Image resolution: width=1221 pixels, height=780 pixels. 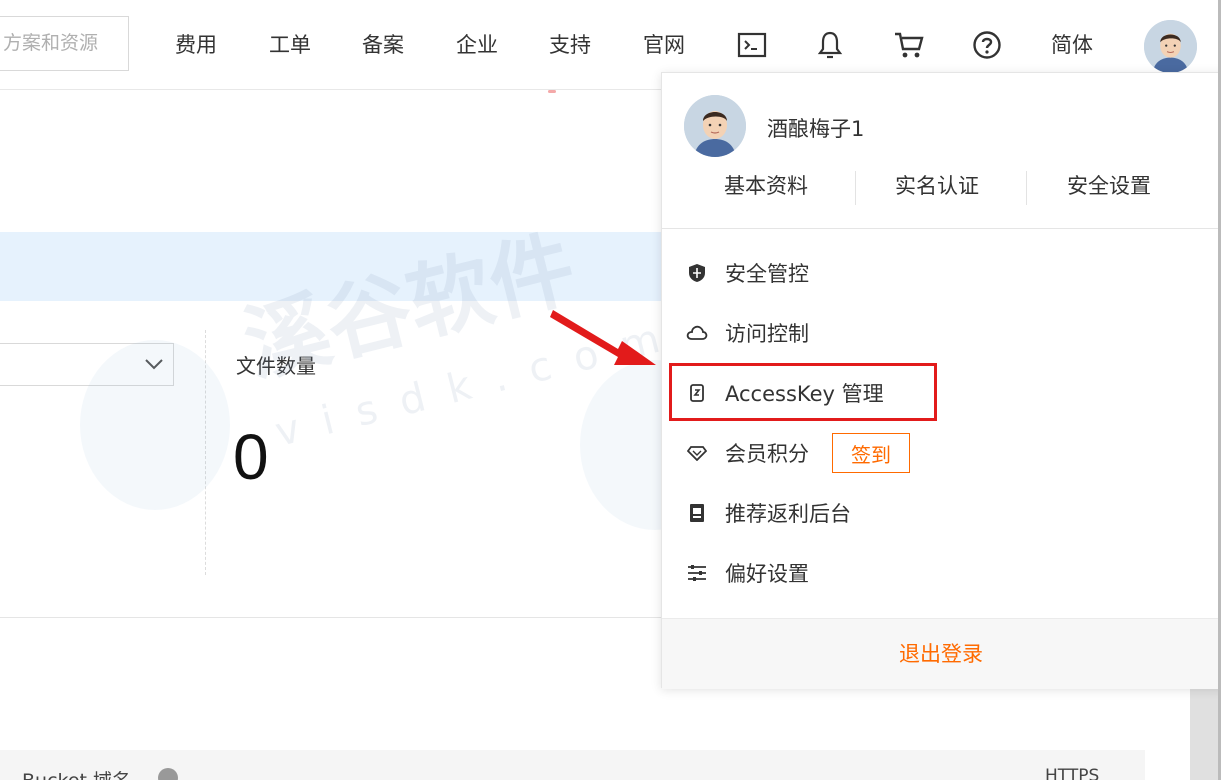 I want to click on menu-item-security-control: 安全管控, so click(x=936, y=273).